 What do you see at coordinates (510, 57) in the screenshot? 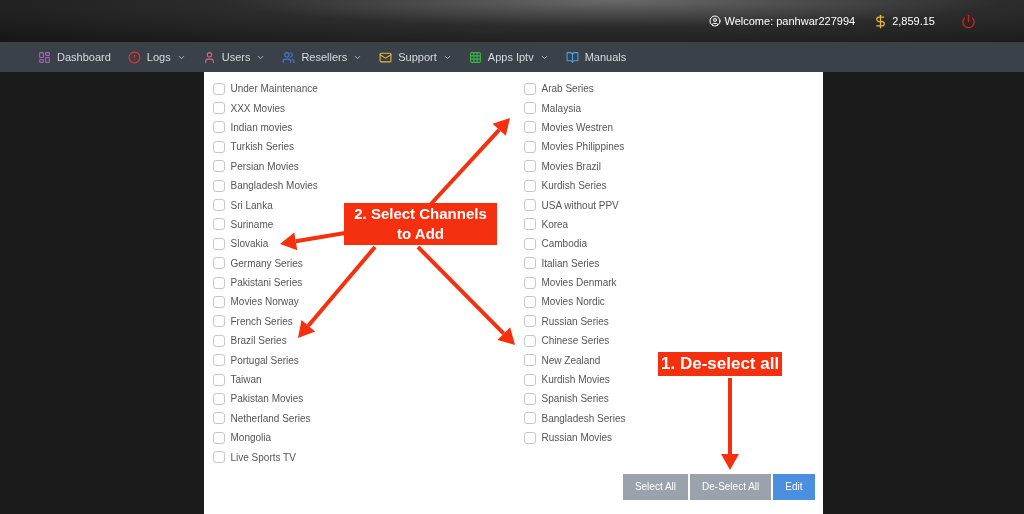
I see `nav-item: Apps Iptv` at bounding box center [510, 57].